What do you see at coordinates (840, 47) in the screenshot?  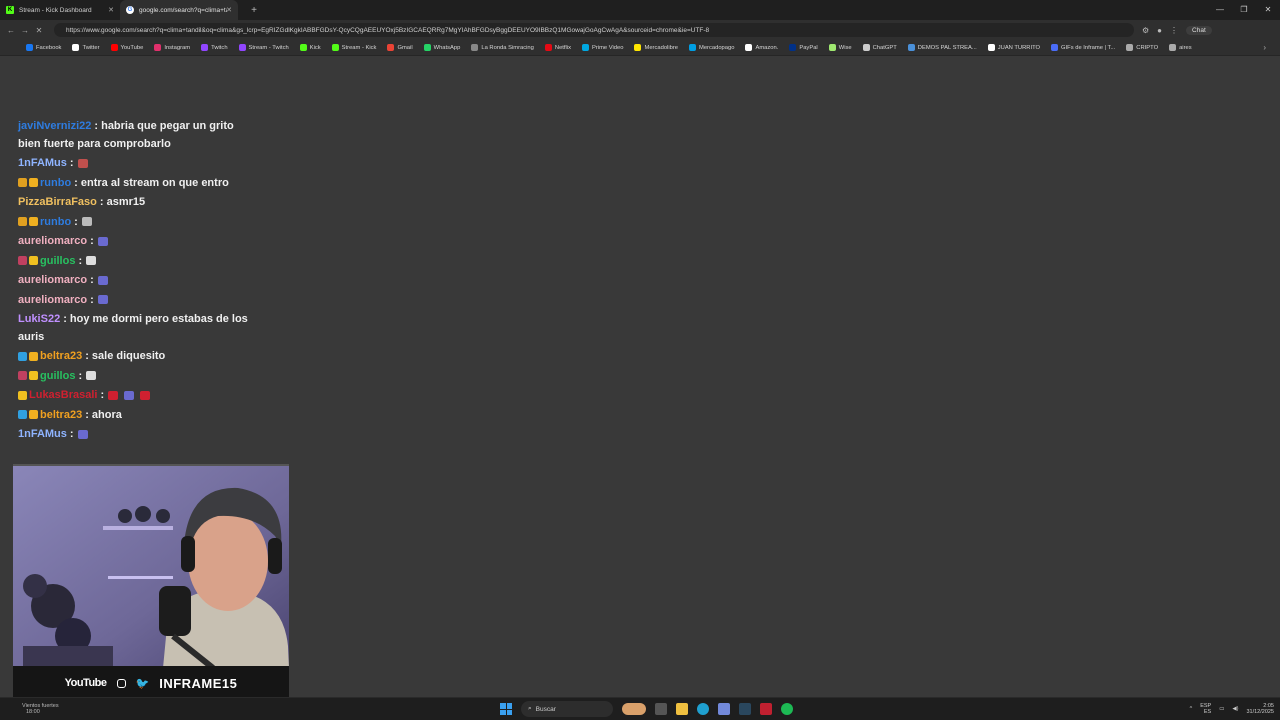 I see `bookmark-item: Wise` at bounding box center [840, 47].